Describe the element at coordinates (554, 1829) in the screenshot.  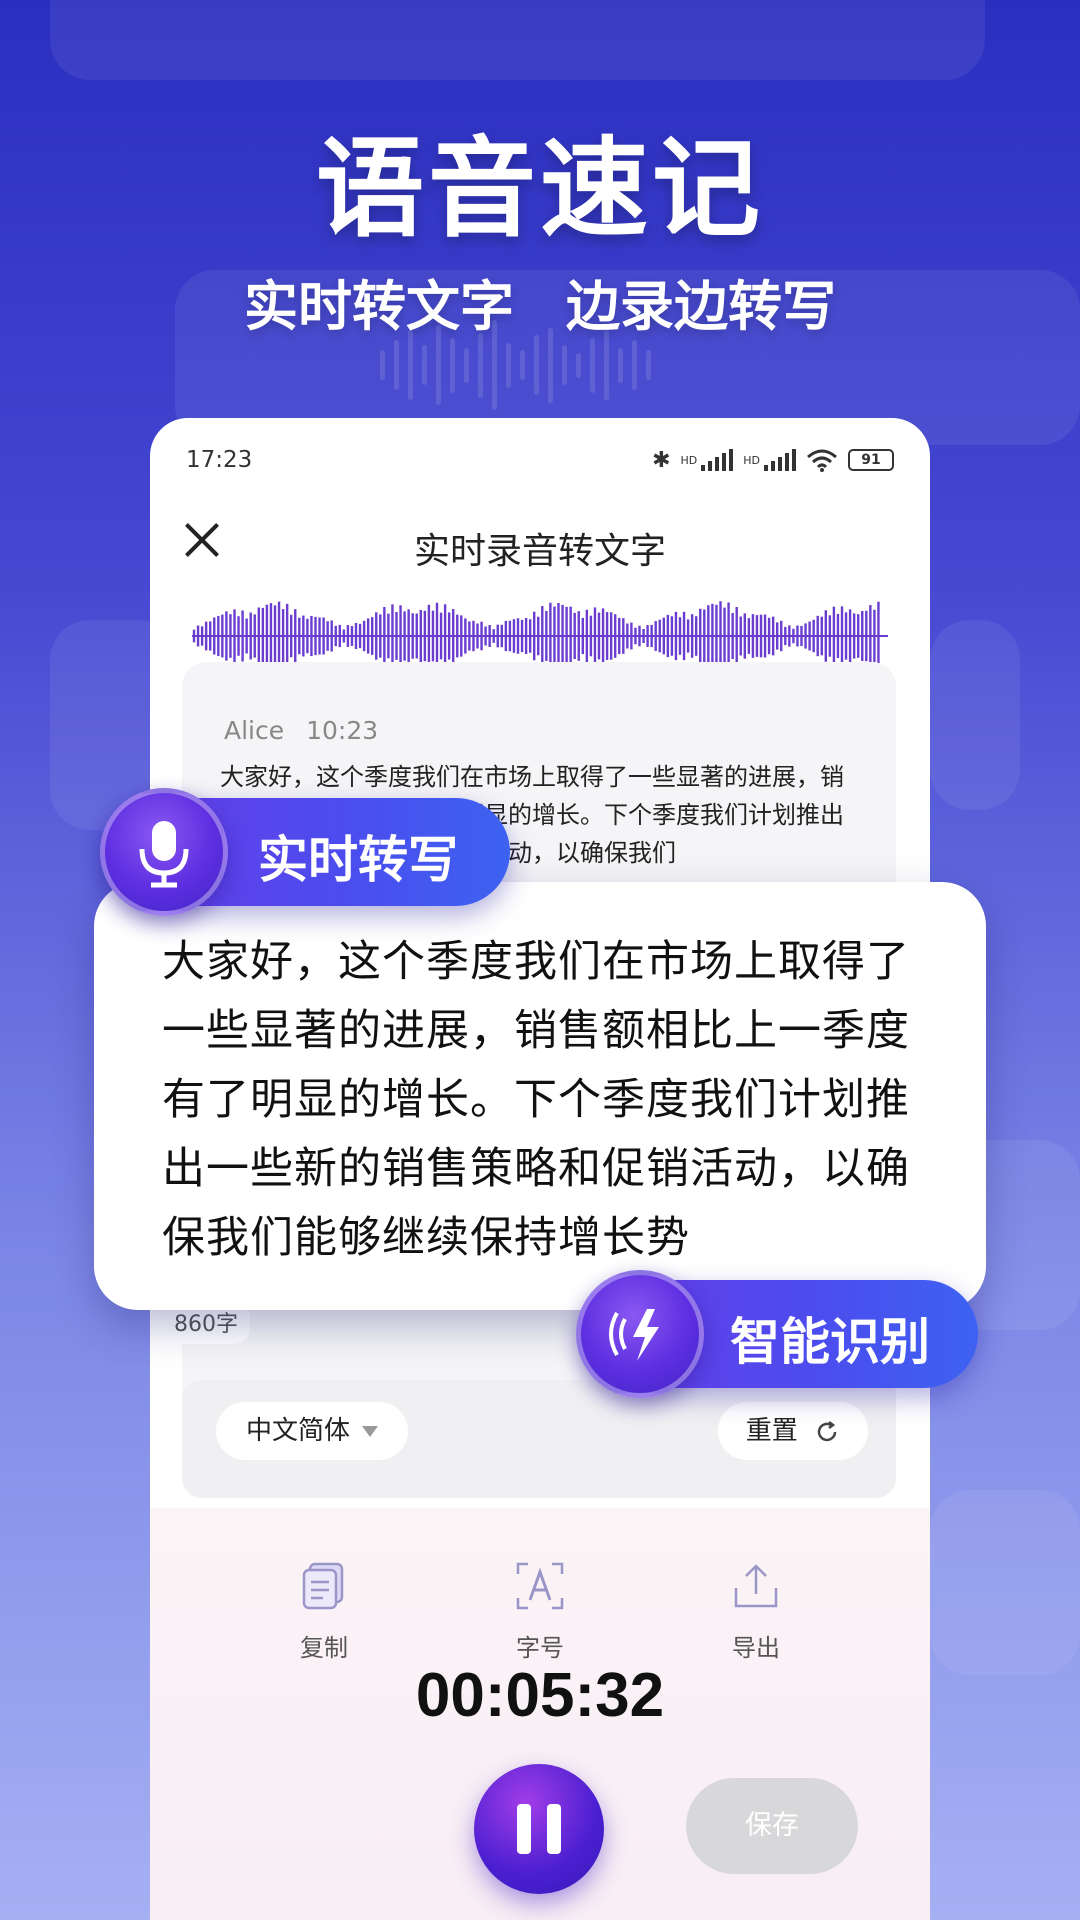
I see `pause-bar-right` at that location.